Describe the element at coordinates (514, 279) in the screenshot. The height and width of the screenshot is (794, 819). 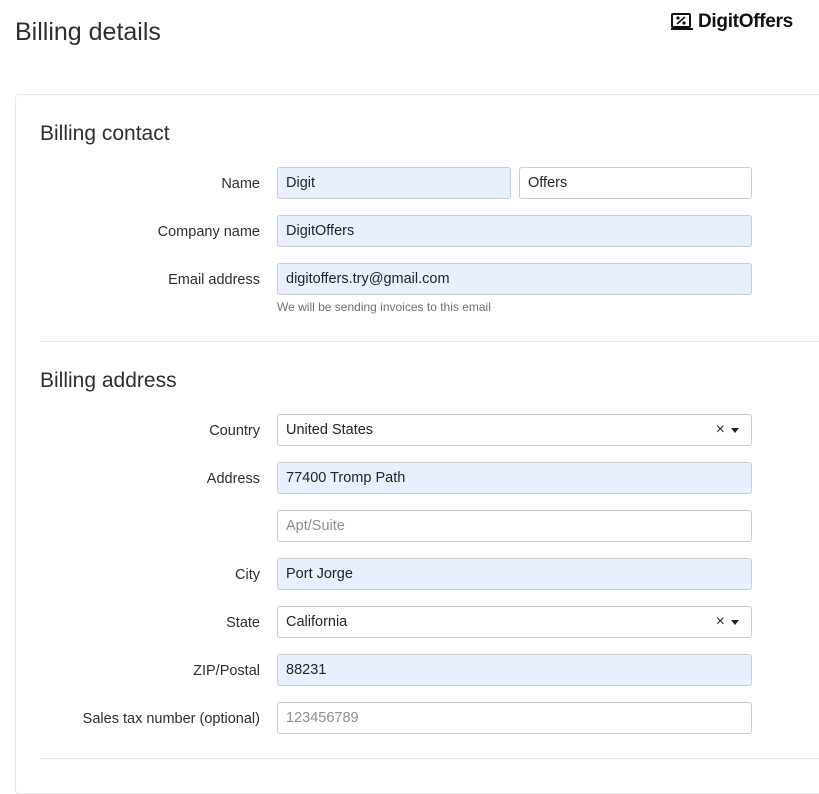
I see `email-input` at that location.